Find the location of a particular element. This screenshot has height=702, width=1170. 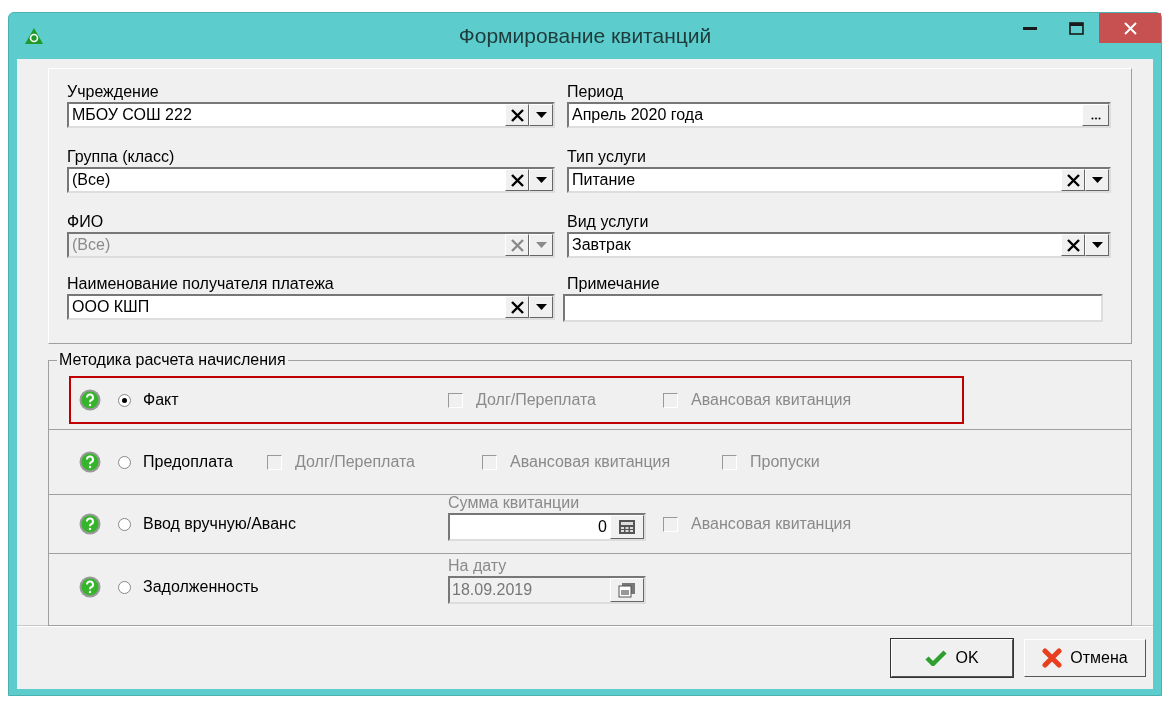

field-label: Период is located at coordinates (596, 92).